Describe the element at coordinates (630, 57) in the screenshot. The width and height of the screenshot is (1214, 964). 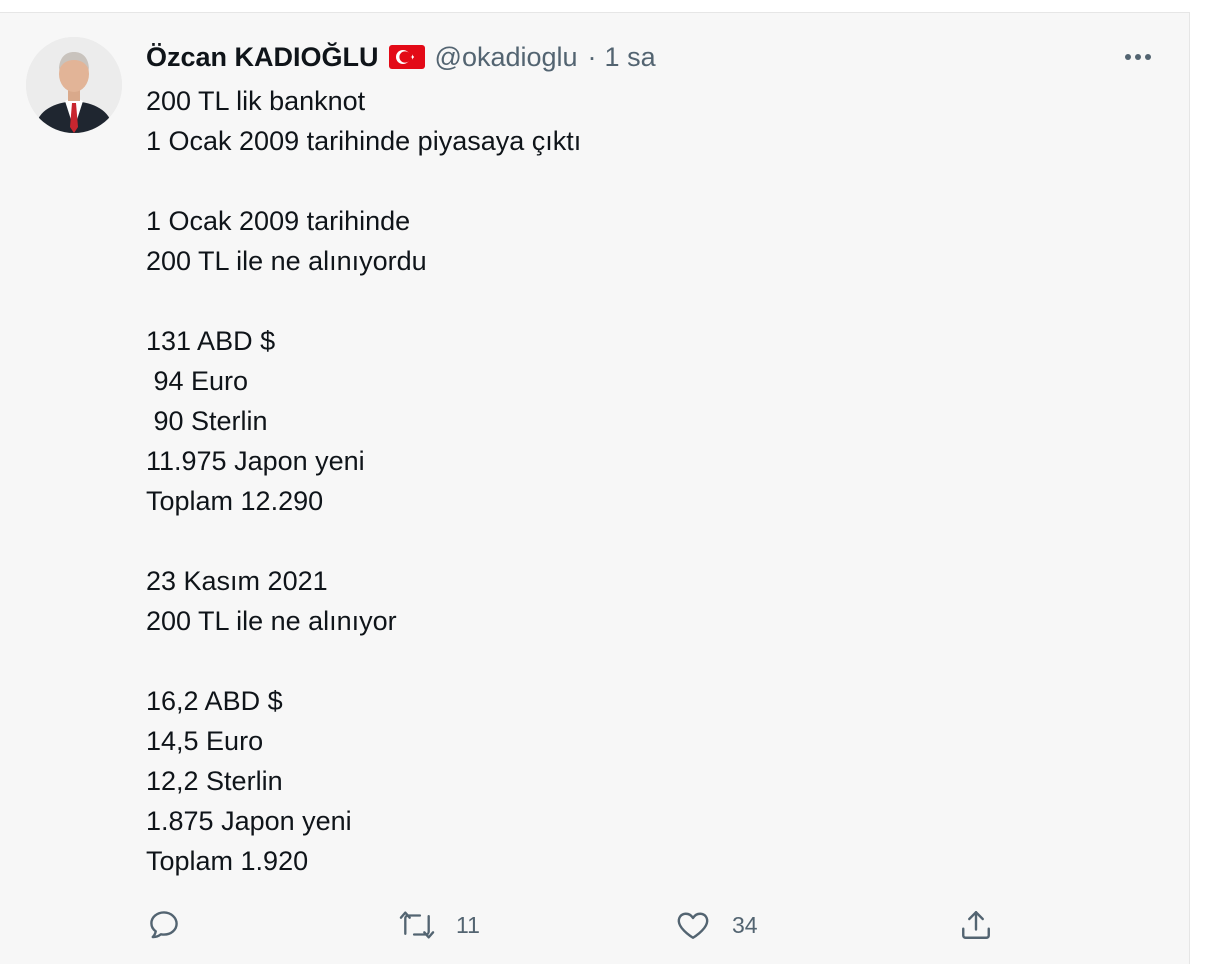
I see `tweet-timestamp: 1 sa` at that location.